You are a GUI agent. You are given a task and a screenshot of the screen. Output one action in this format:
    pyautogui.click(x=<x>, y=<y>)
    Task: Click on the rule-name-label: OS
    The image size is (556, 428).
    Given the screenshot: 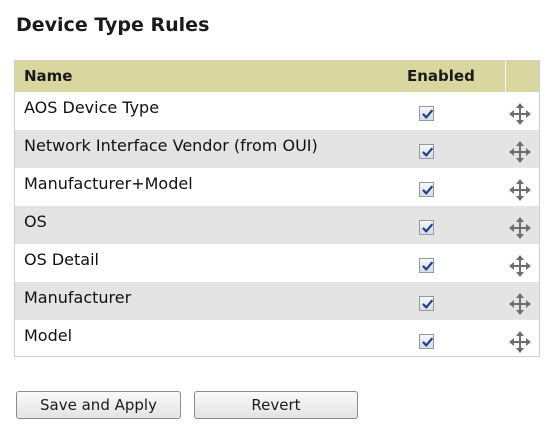 What is the action you would take?
    pyautogui.click(x=35, y=221)
    